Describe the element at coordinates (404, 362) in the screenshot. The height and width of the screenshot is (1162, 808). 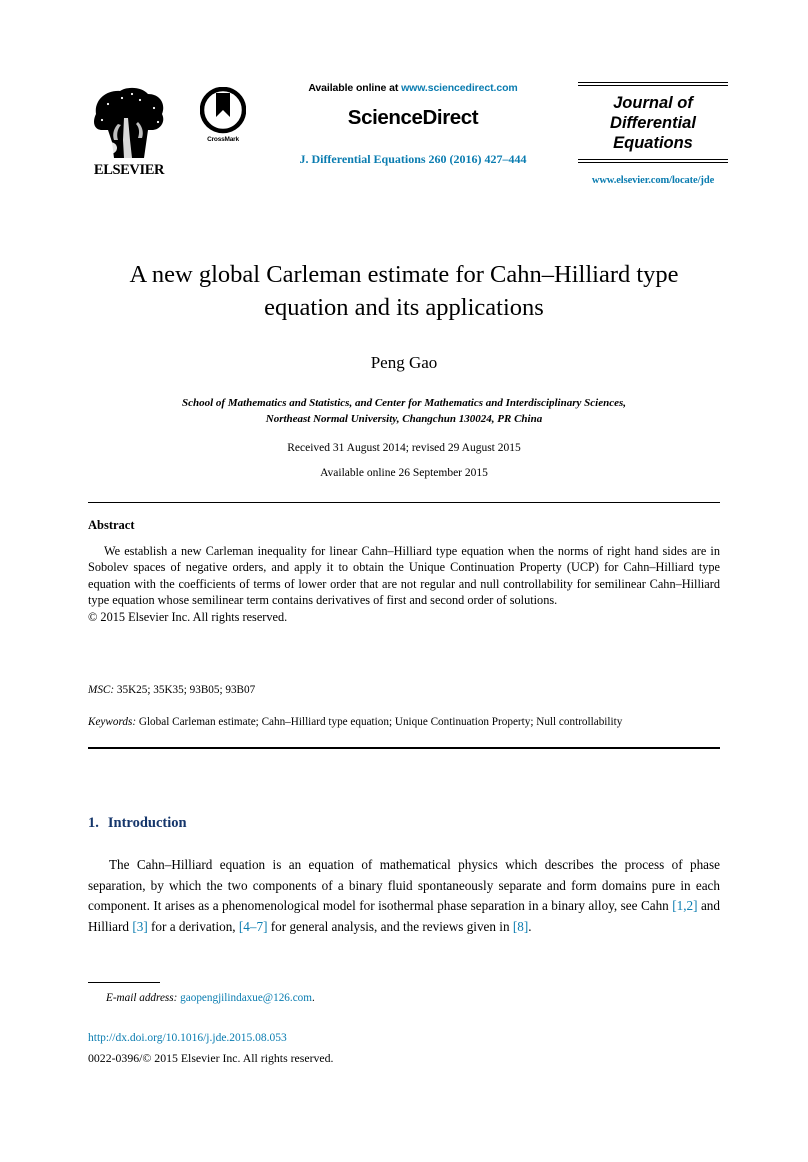
I see `author-name: Peng Gao` at that location.